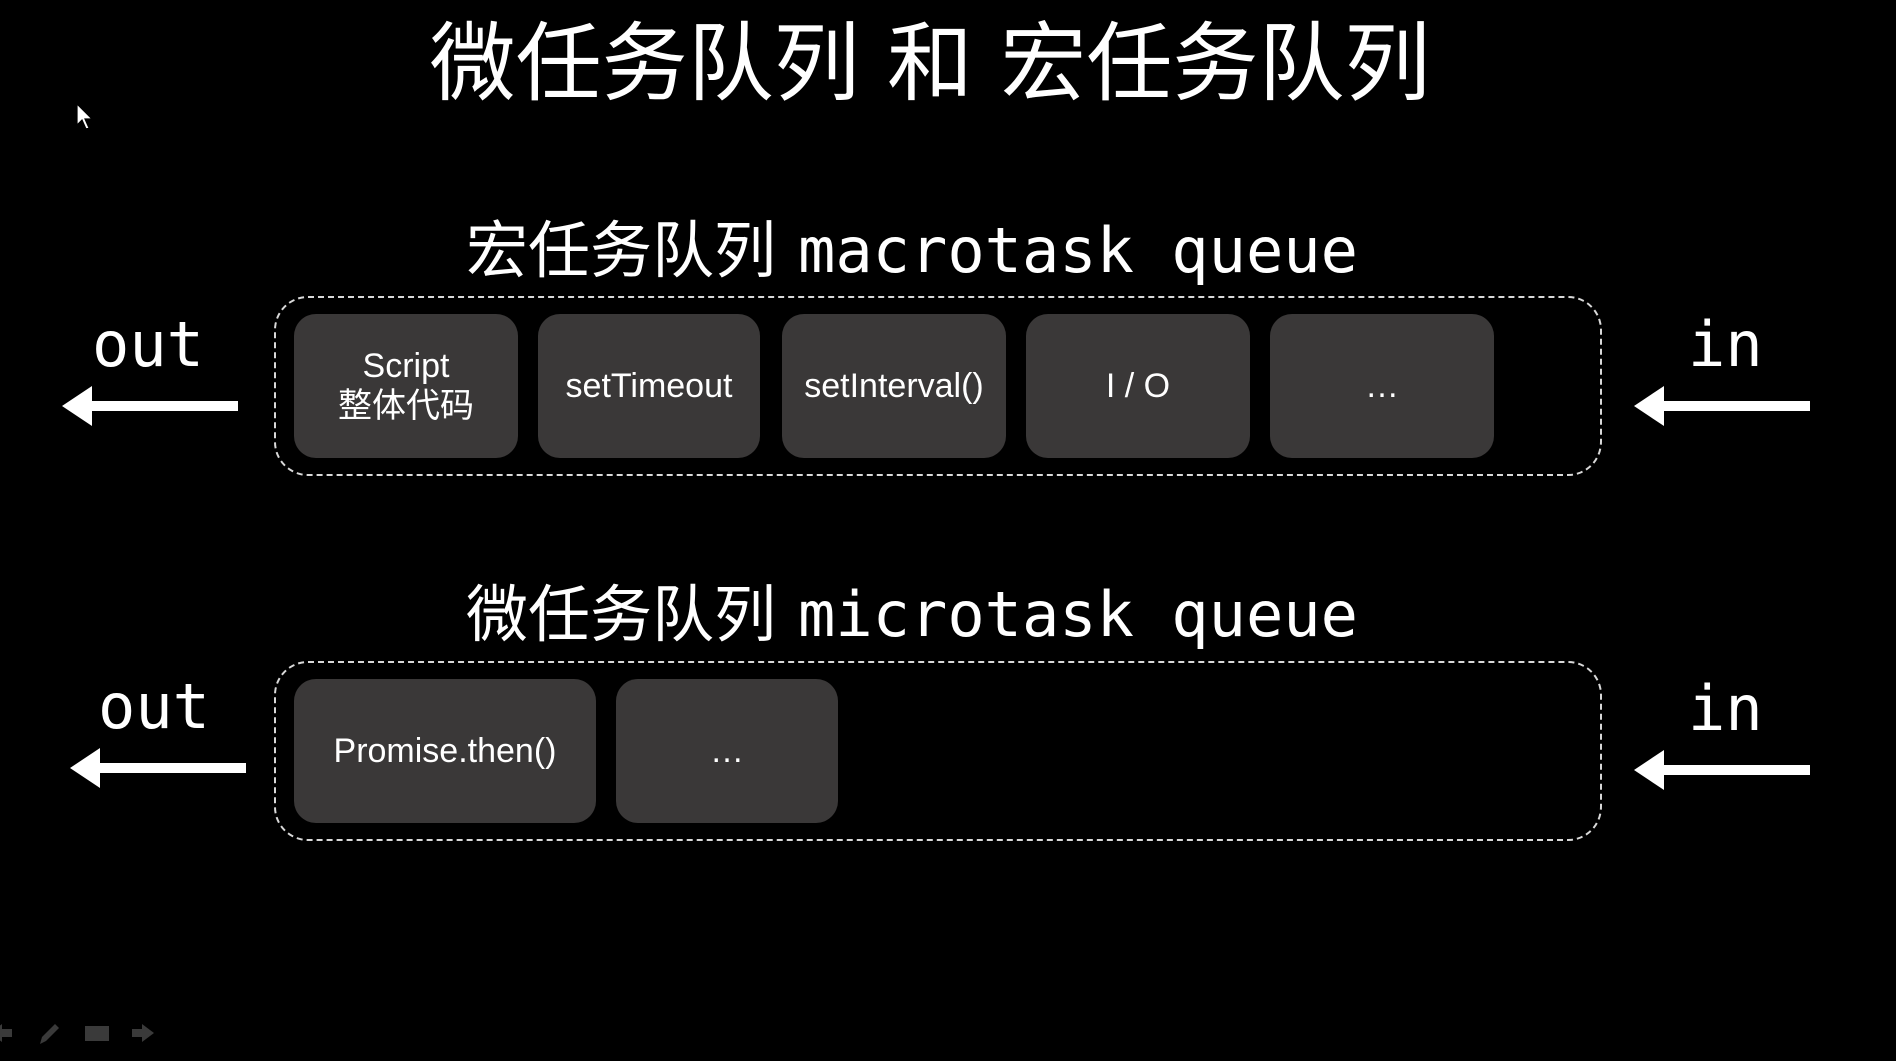  What do you see at coordinates (621, 250) in the screenshot?
I see `macrotask-heading-zh: 宏任务队列` at bounding box center [621, 250].